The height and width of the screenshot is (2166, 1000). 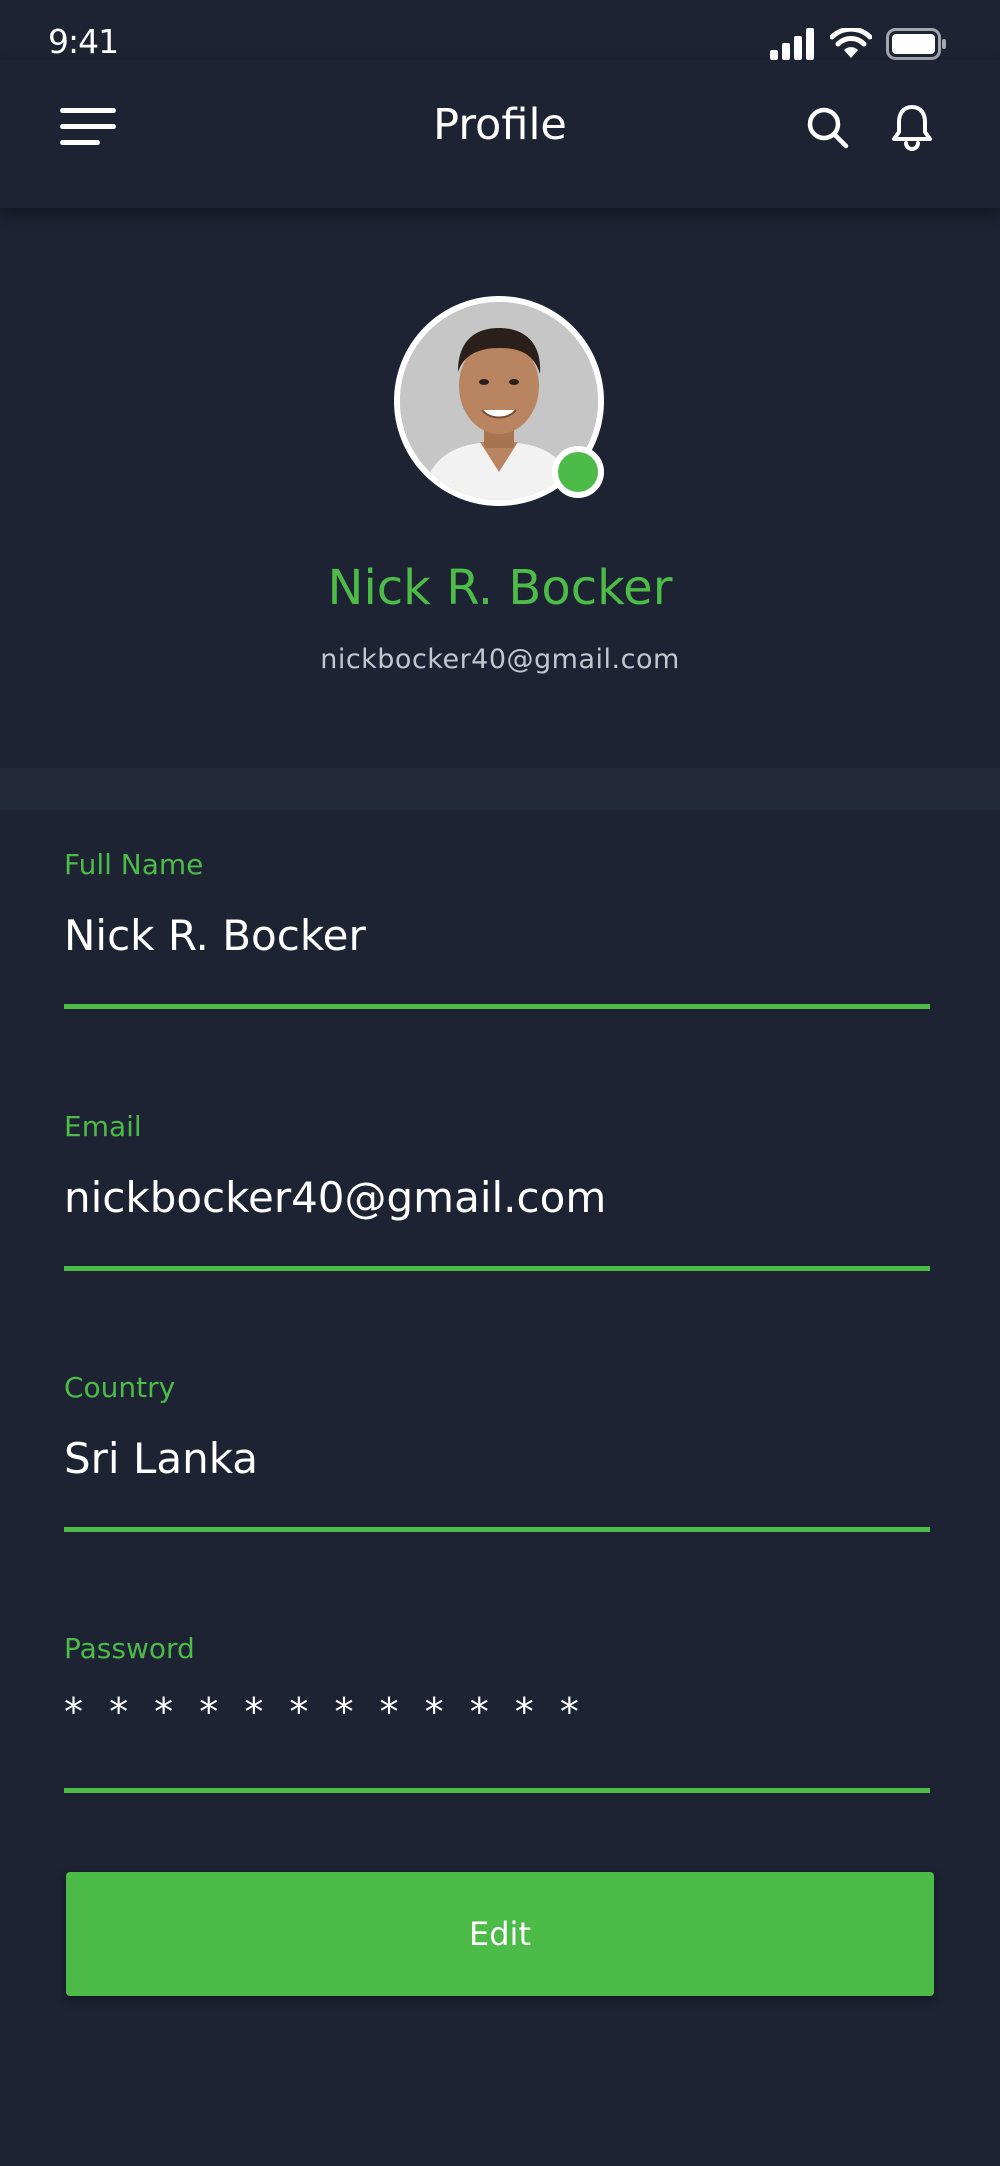 What do you see at coordinates (828, 128) in the screenshot?
I see `search-icon` at bounding box center [828, 128].